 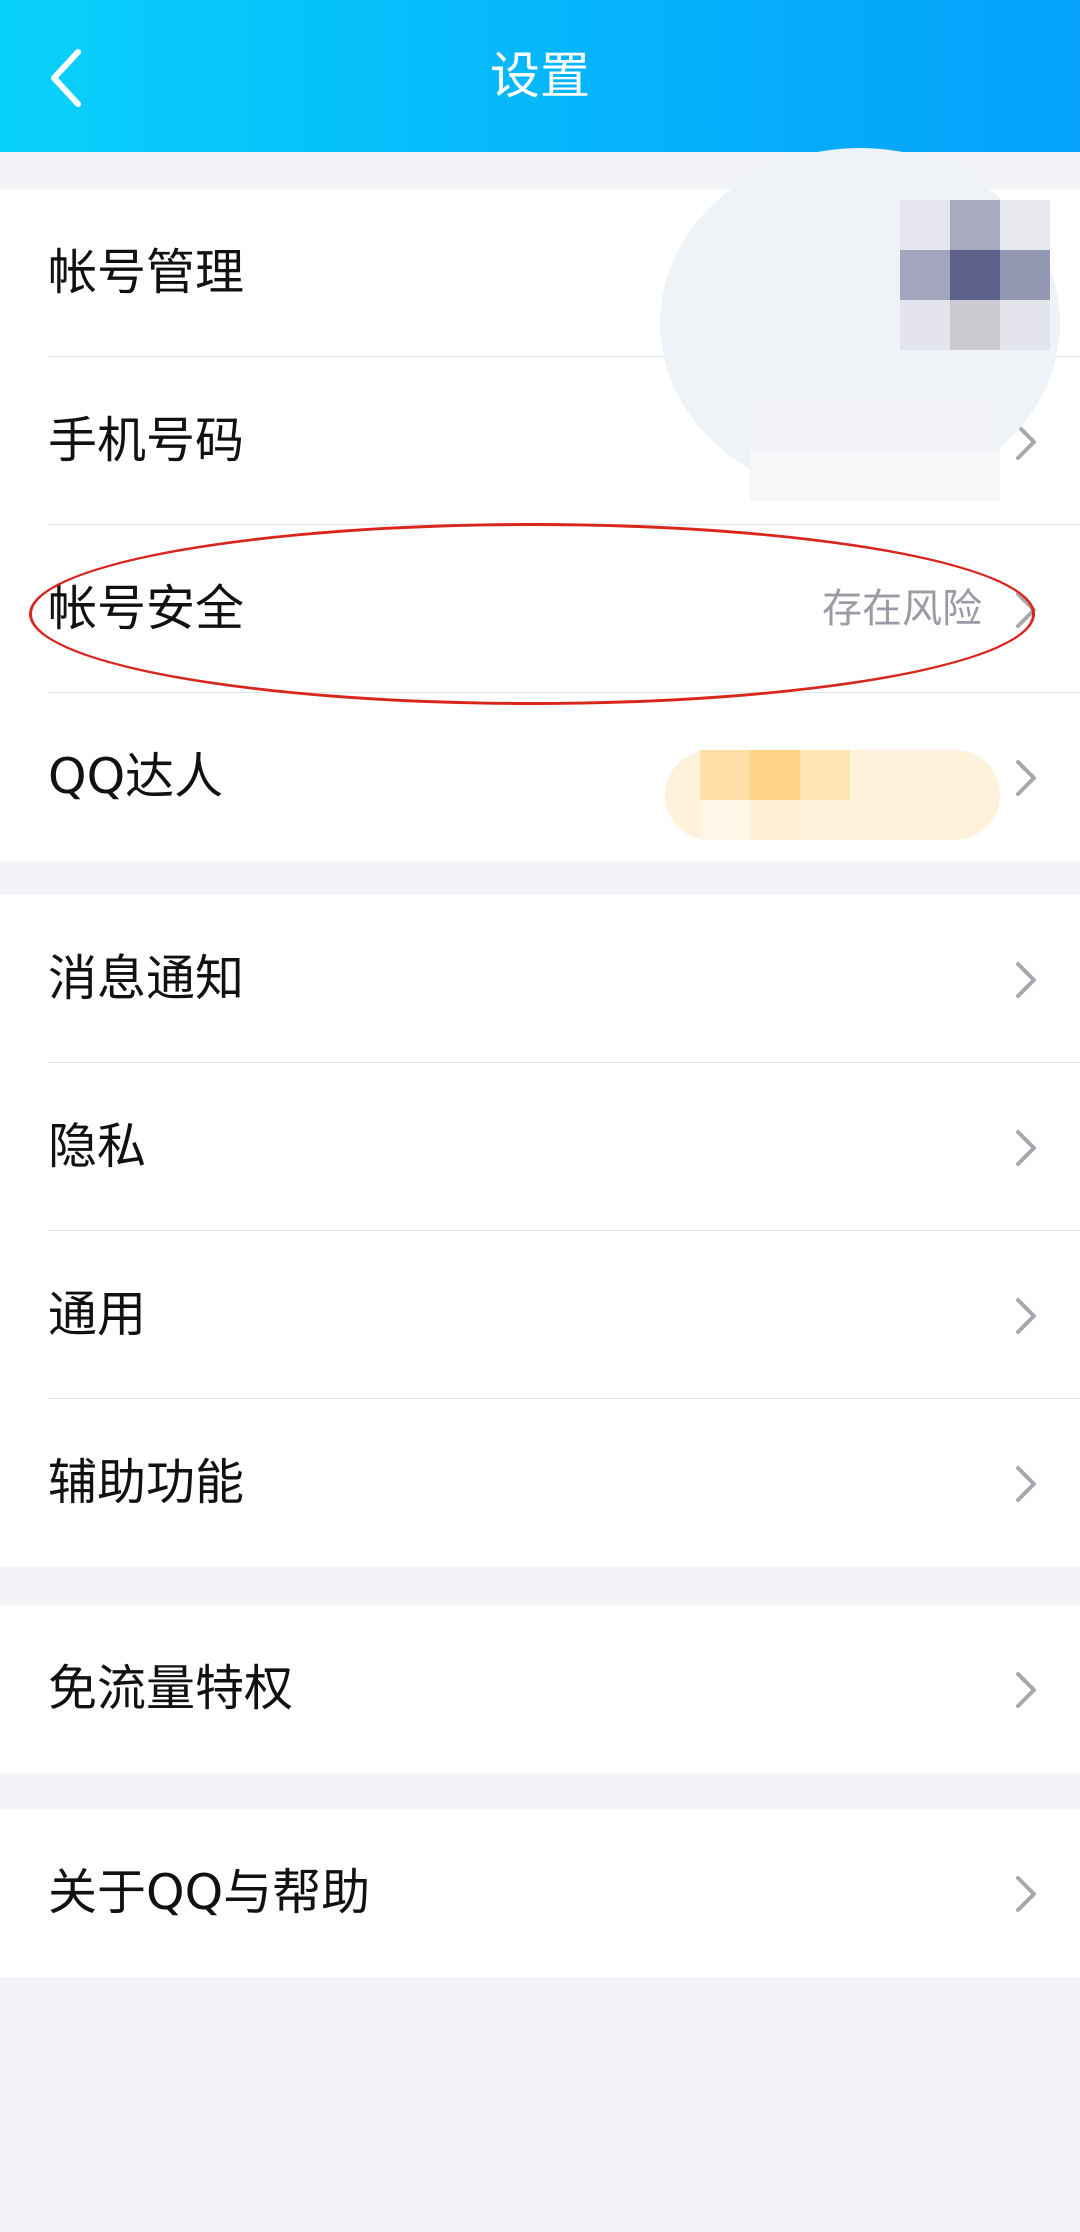 I want to click on blurred-badge, so click(x=835, y=795).